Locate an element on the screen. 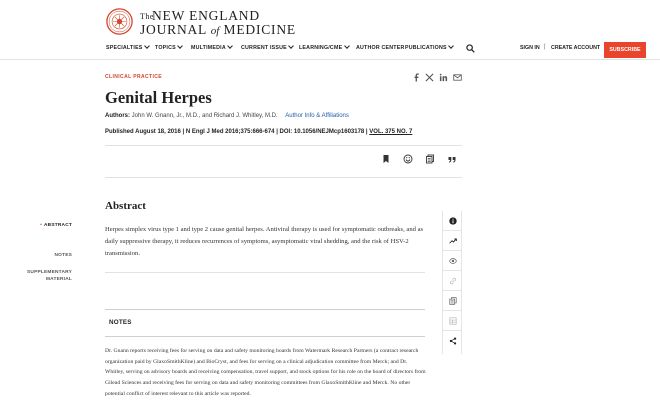  abstract-heading: Abstract is located at coordinates (125, 206).